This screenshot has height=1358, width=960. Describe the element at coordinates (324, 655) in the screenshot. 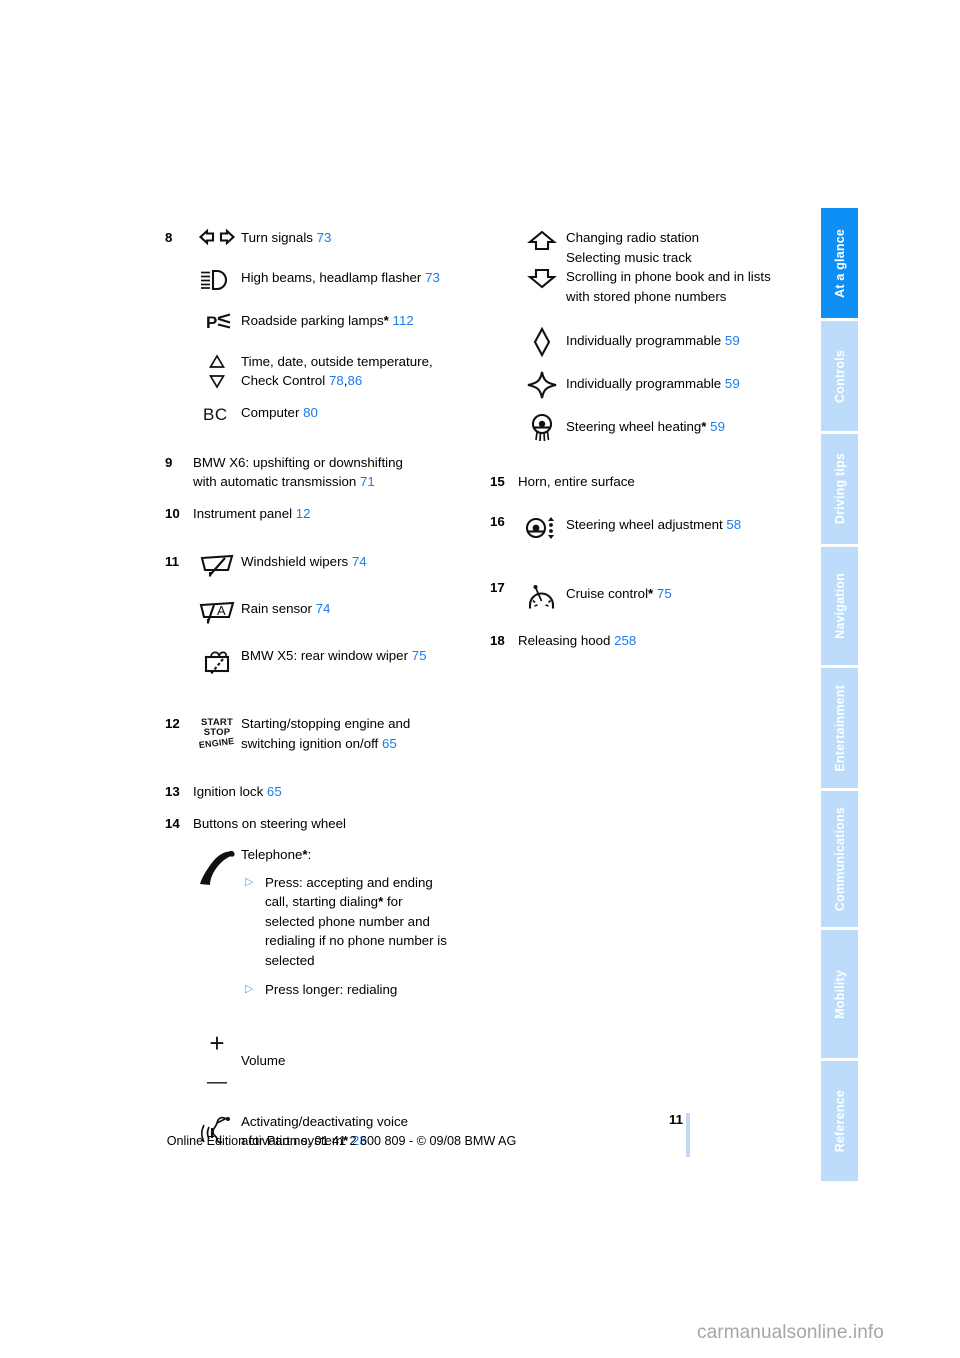

I see `entry-label: BMW X5: rear window wiper` at that location.